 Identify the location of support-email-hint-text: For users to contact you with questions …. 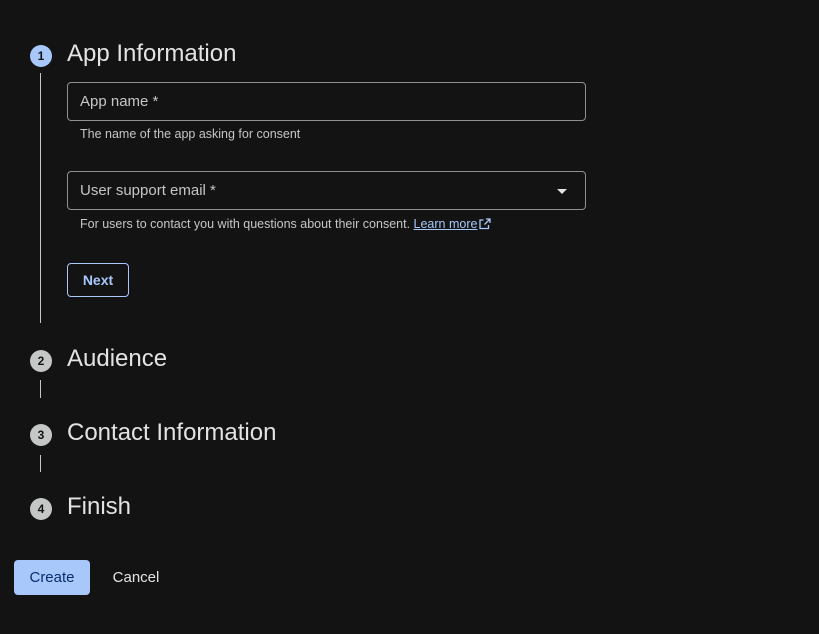
(245, 224).